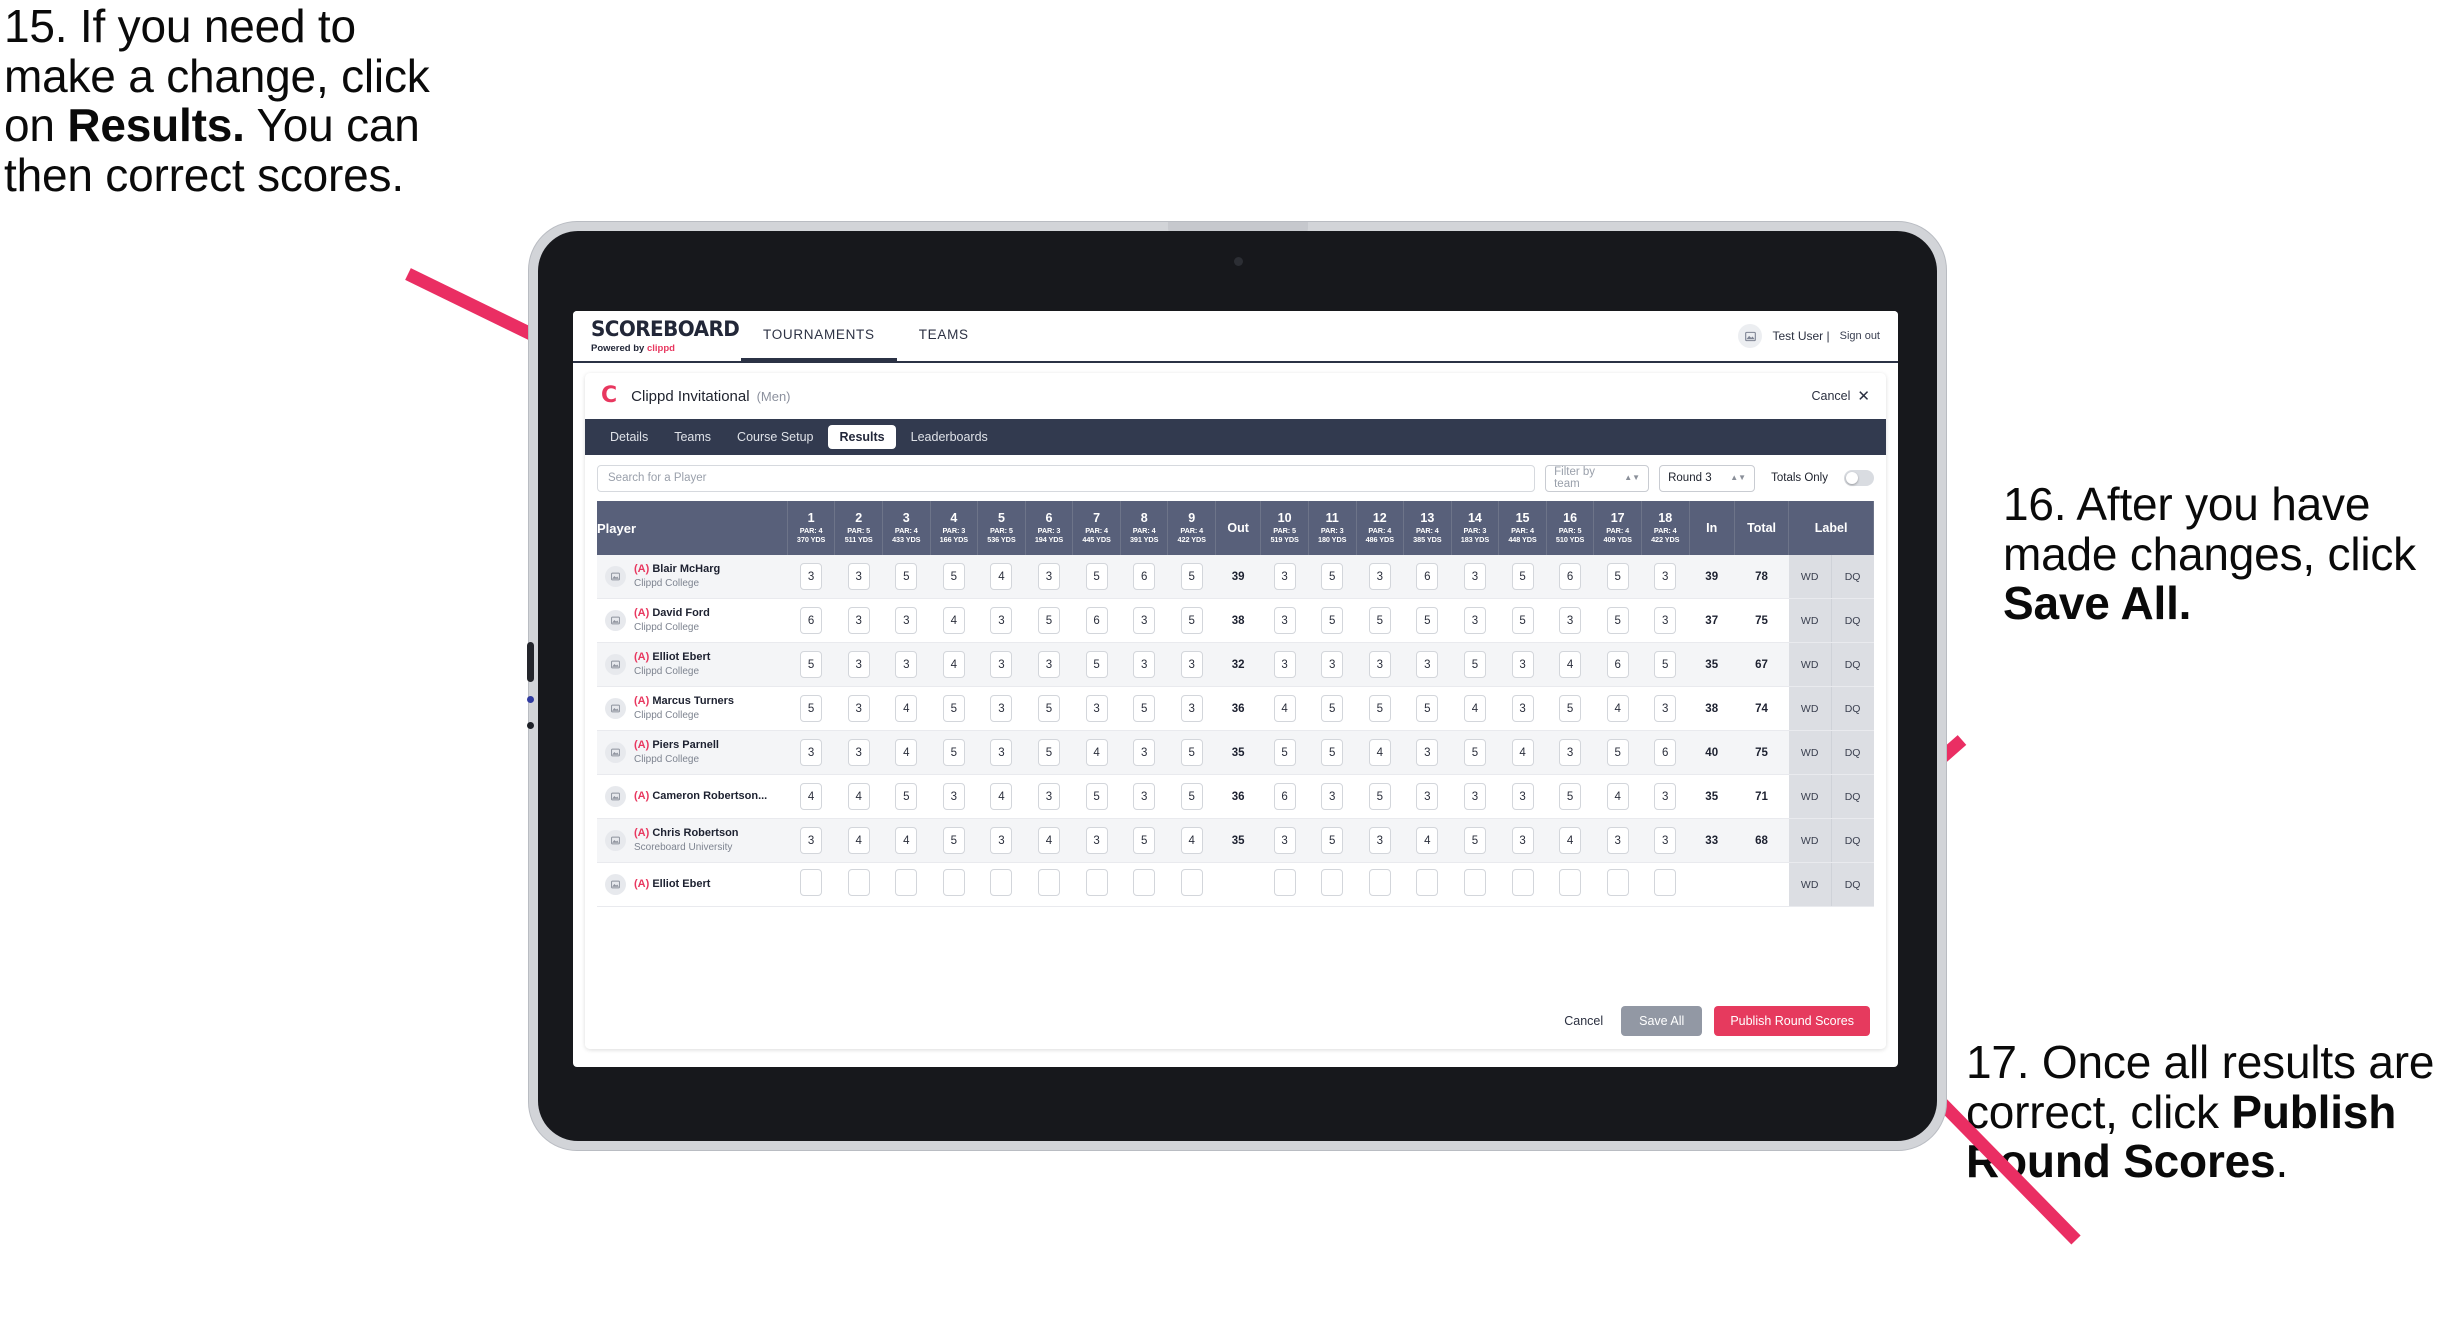 This screenshot has height=1326, width=2464. What do you see at coordinates (1191, 840) in the screenshot?
I see `score-cell-hole-9: 4` at bounding box center [1191, 840].